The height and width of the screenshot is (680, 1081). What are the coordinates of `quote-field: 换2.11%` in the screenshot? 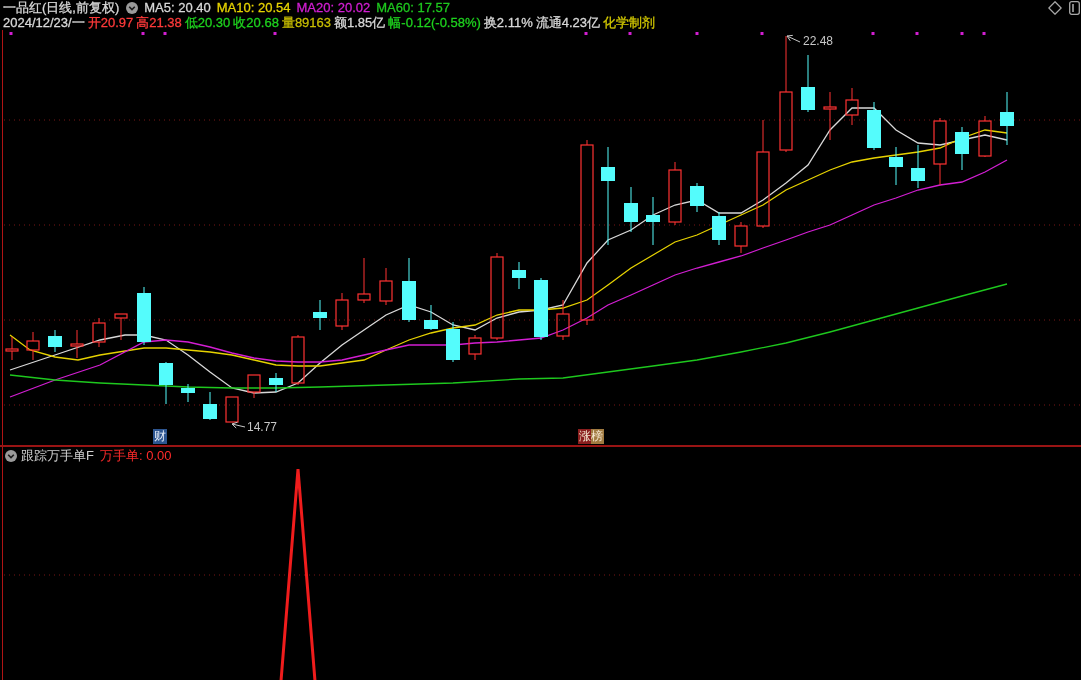 It's located at (508, 22).